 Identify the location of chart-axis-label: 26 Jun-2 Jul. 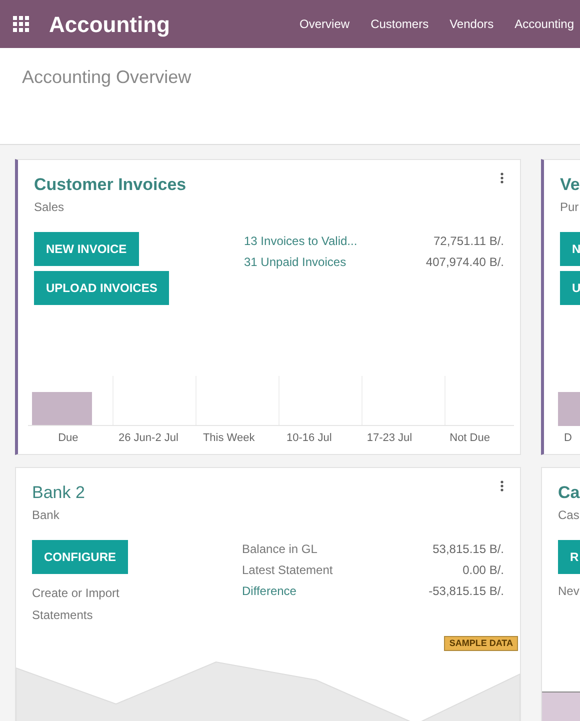
(149, 438).